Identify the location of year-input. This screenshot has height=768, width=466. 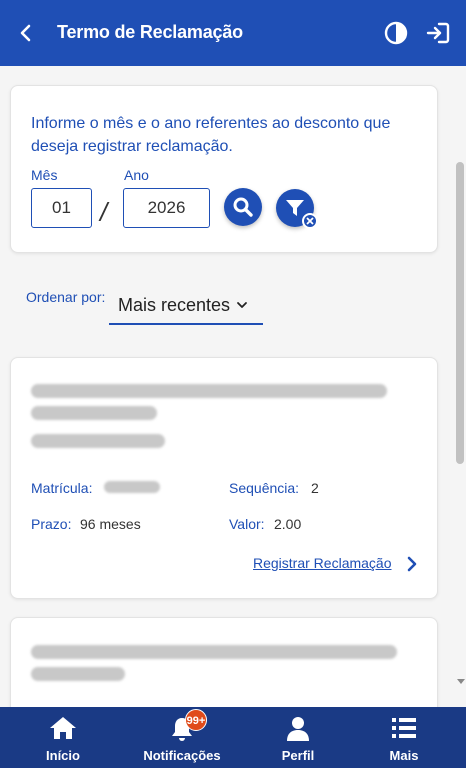
(166, 208).